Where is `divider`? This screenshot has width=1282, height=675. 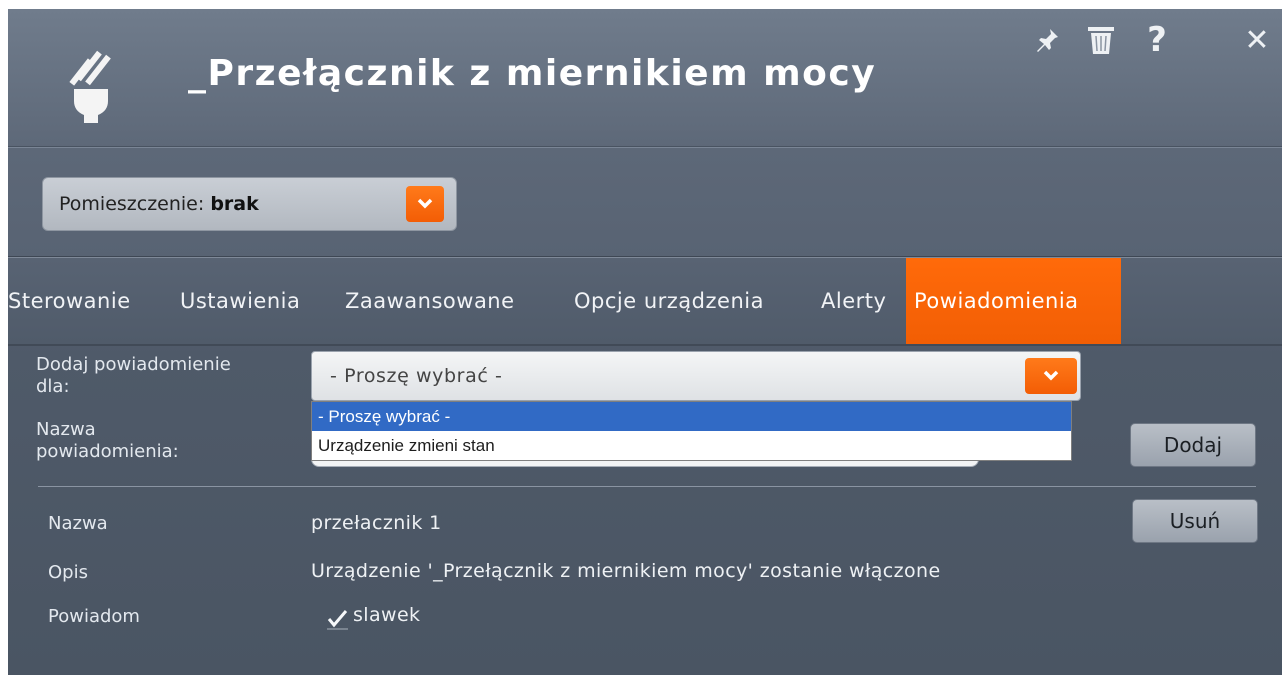
divider is located at coordinates (647, 486).